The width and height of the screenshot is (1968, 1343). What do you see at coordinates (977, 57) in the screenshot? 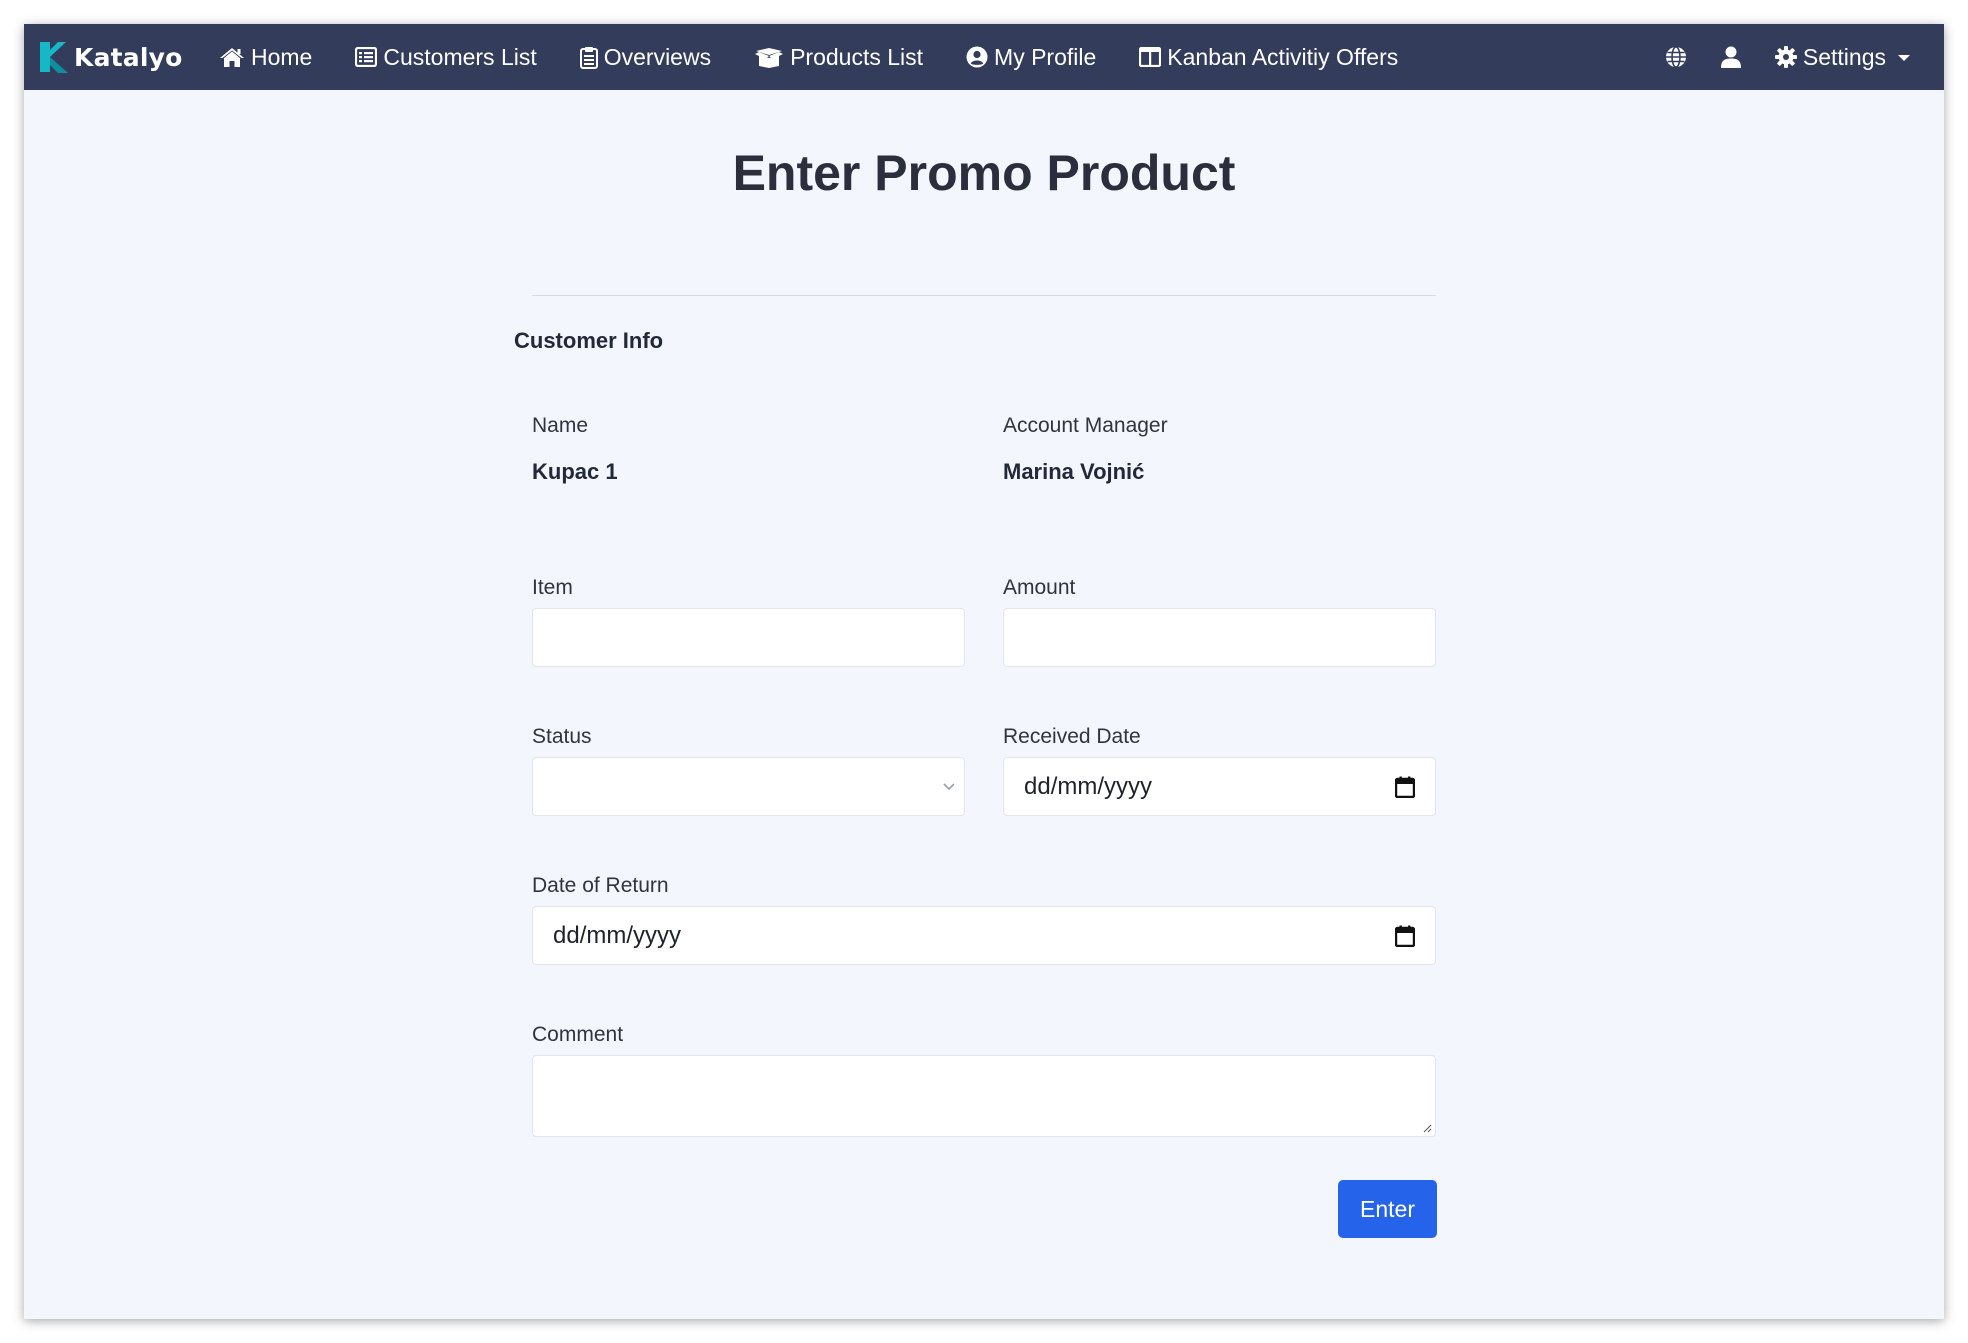
I see `user-circle-icon` at bounding box center [977, 57].